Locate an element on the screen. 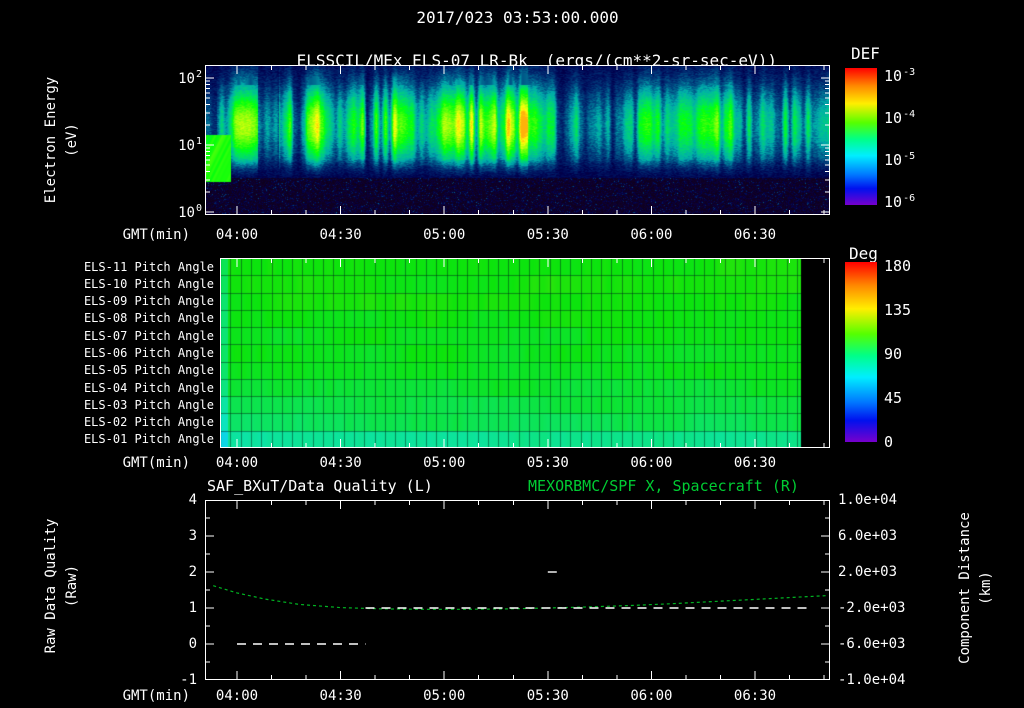  def-colorbar is located at coordinates (861, 136).